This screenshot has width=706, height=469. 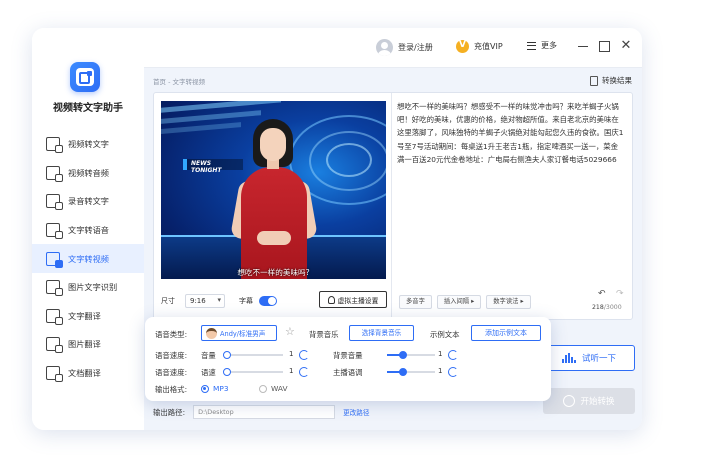 I want to click on breadcrumb: 首页 - 文字转视频, so click(x=179, y=82).